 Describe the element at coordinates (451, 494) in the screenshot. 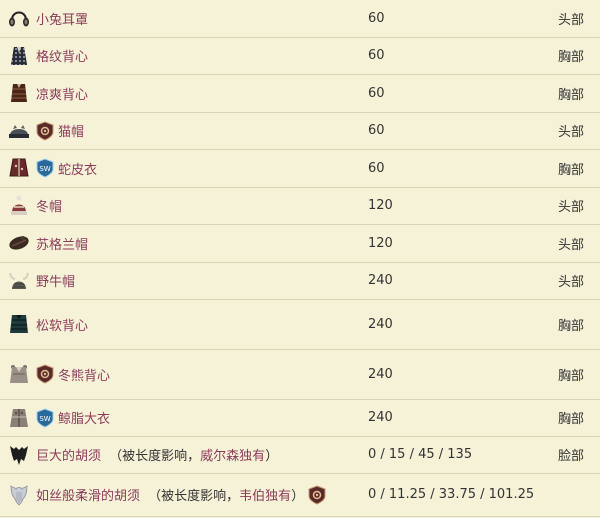

I see `insulation-value: 0 / 11.25 / 33.75 / 101.25` at that location.